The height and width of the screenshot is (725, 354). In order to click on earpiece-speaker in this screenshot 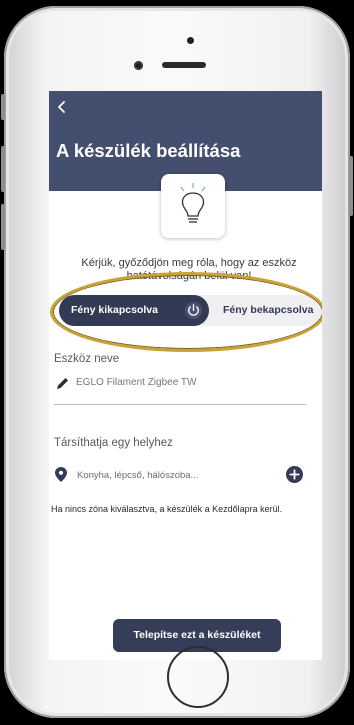, I will do `click(184, 65)`.